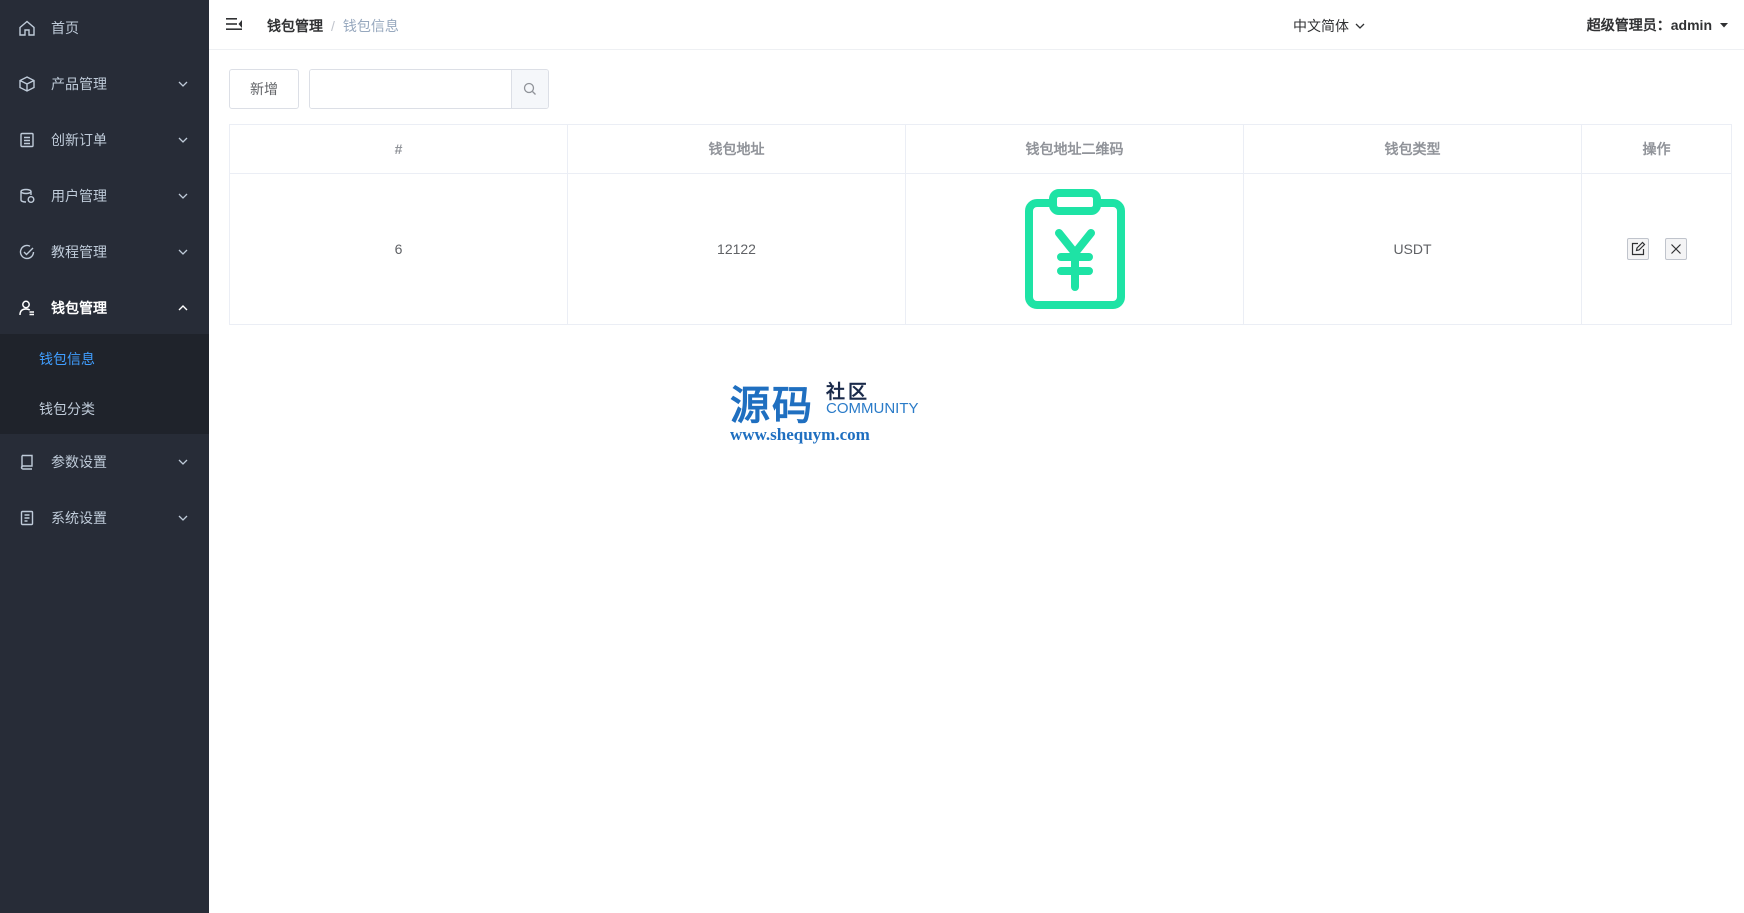  Describe the element at coordinates (1724, 25) in the screenshot. I see `caret-down-icon` at that location.